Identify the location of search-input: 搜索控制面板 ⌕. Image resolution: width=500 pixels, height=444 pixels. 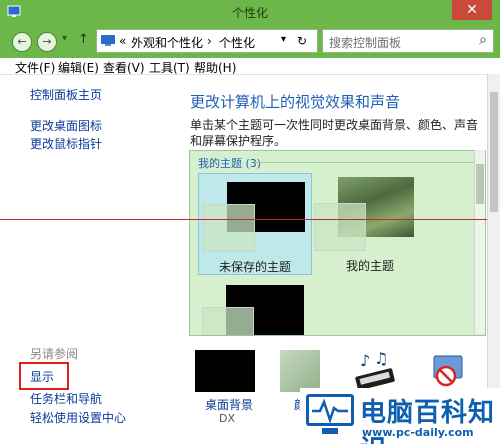
(408, 41).